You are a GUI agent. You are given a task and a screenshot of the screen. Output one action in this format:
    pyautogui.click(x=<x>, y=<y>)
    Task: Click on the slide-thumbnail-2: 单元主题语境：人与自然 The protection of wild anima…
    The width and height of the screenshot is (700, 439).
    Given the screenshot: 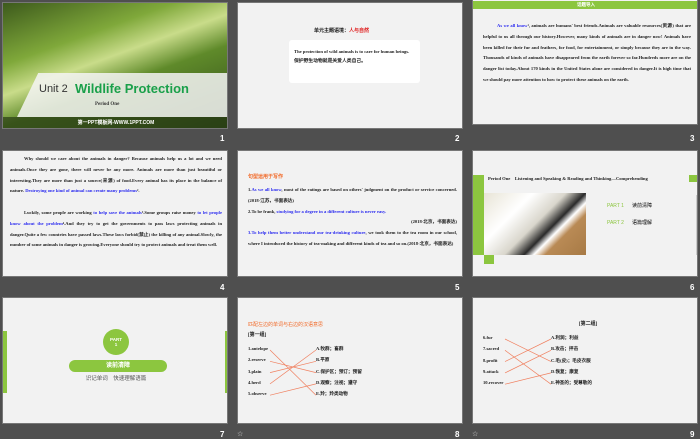 What is the action you would take?
    pyautogui.click(x=350, y=65)
    